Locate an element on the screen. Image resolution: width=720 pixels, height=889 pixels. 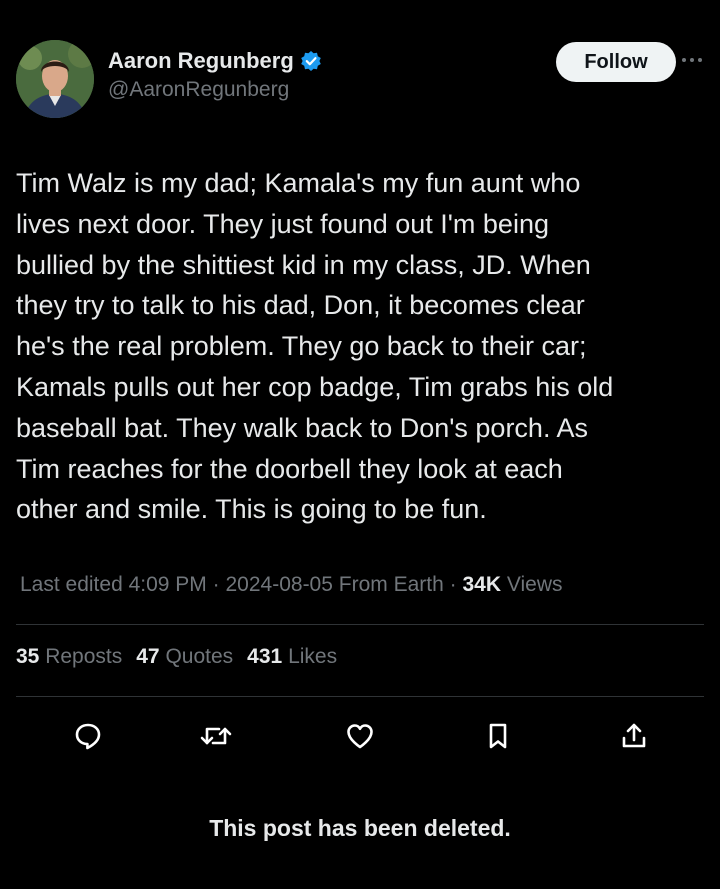
reposts-label: Reposts is located at coordinates (84, 656).